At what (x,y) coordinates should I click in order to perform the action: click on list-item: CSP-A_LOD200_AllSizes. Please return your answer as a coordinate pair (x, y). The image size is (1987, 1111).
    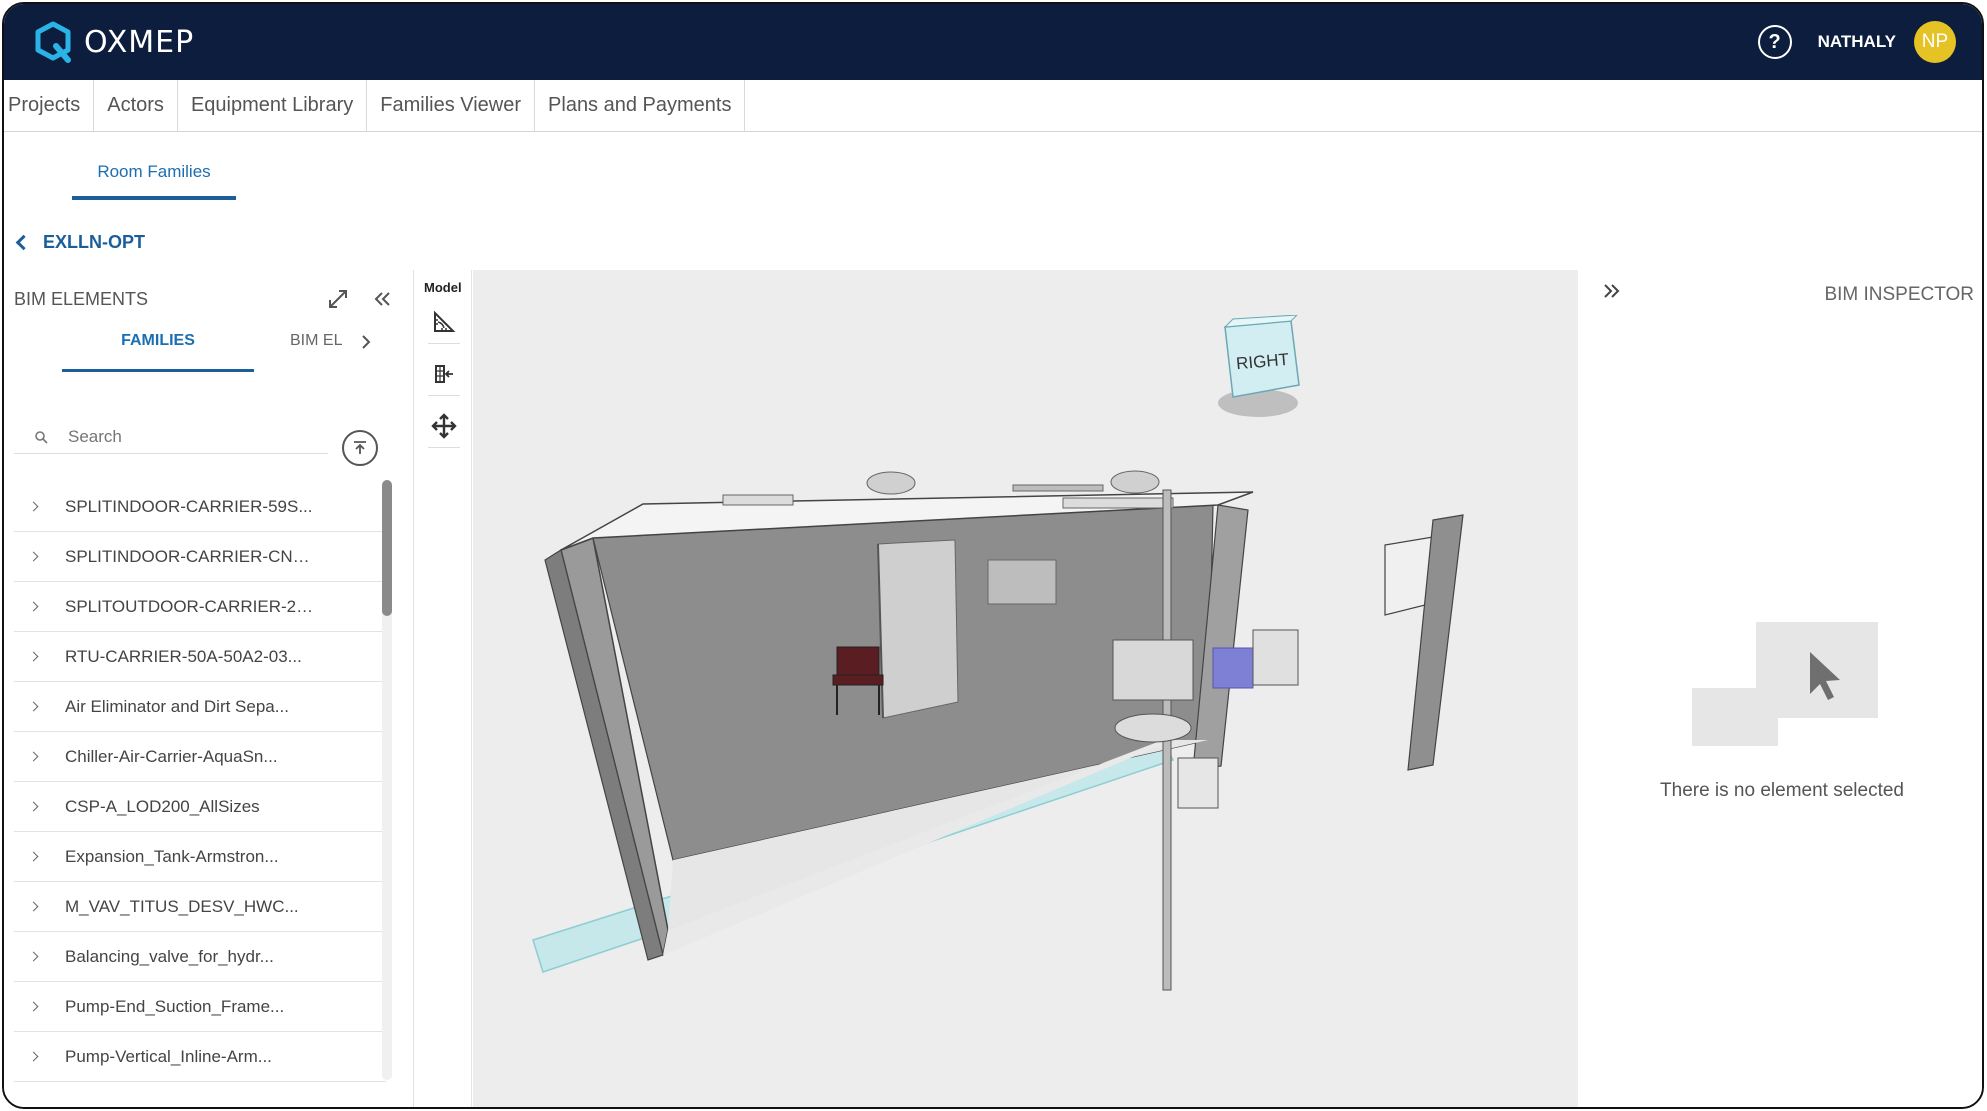
    Looking at the image, I should click on (200, 807).